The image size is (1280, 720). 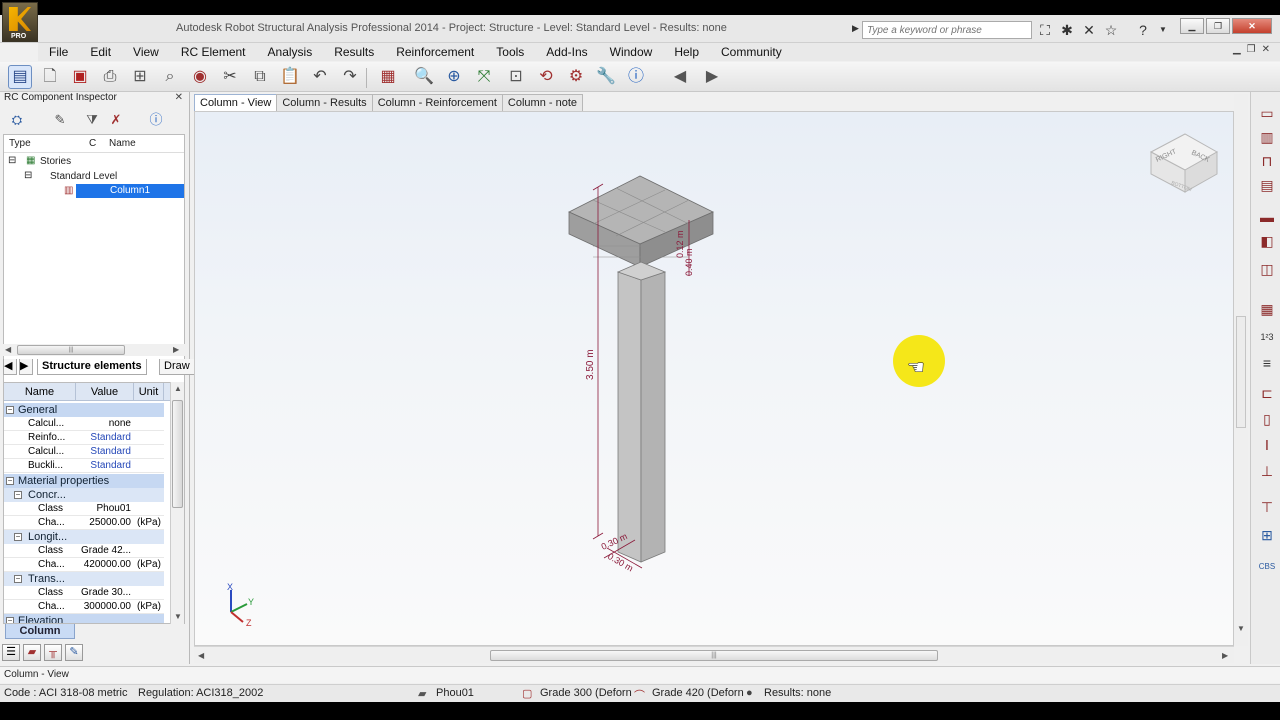 What do you see at coordinates (320, 77) in the screenshot?
I see `undo-icon: ↶` at bounding box center [320, 77].